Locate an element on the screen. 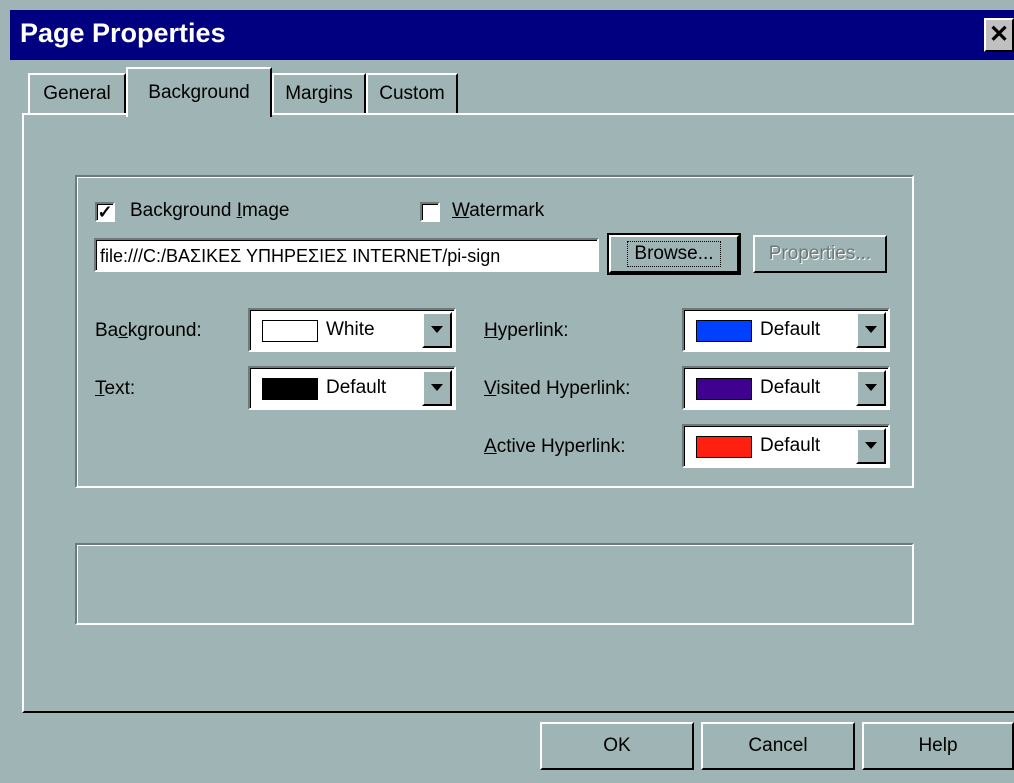 The height and width of the screenshot is (783, 1014). tab-background: Background is located at coordinates (199, 92).